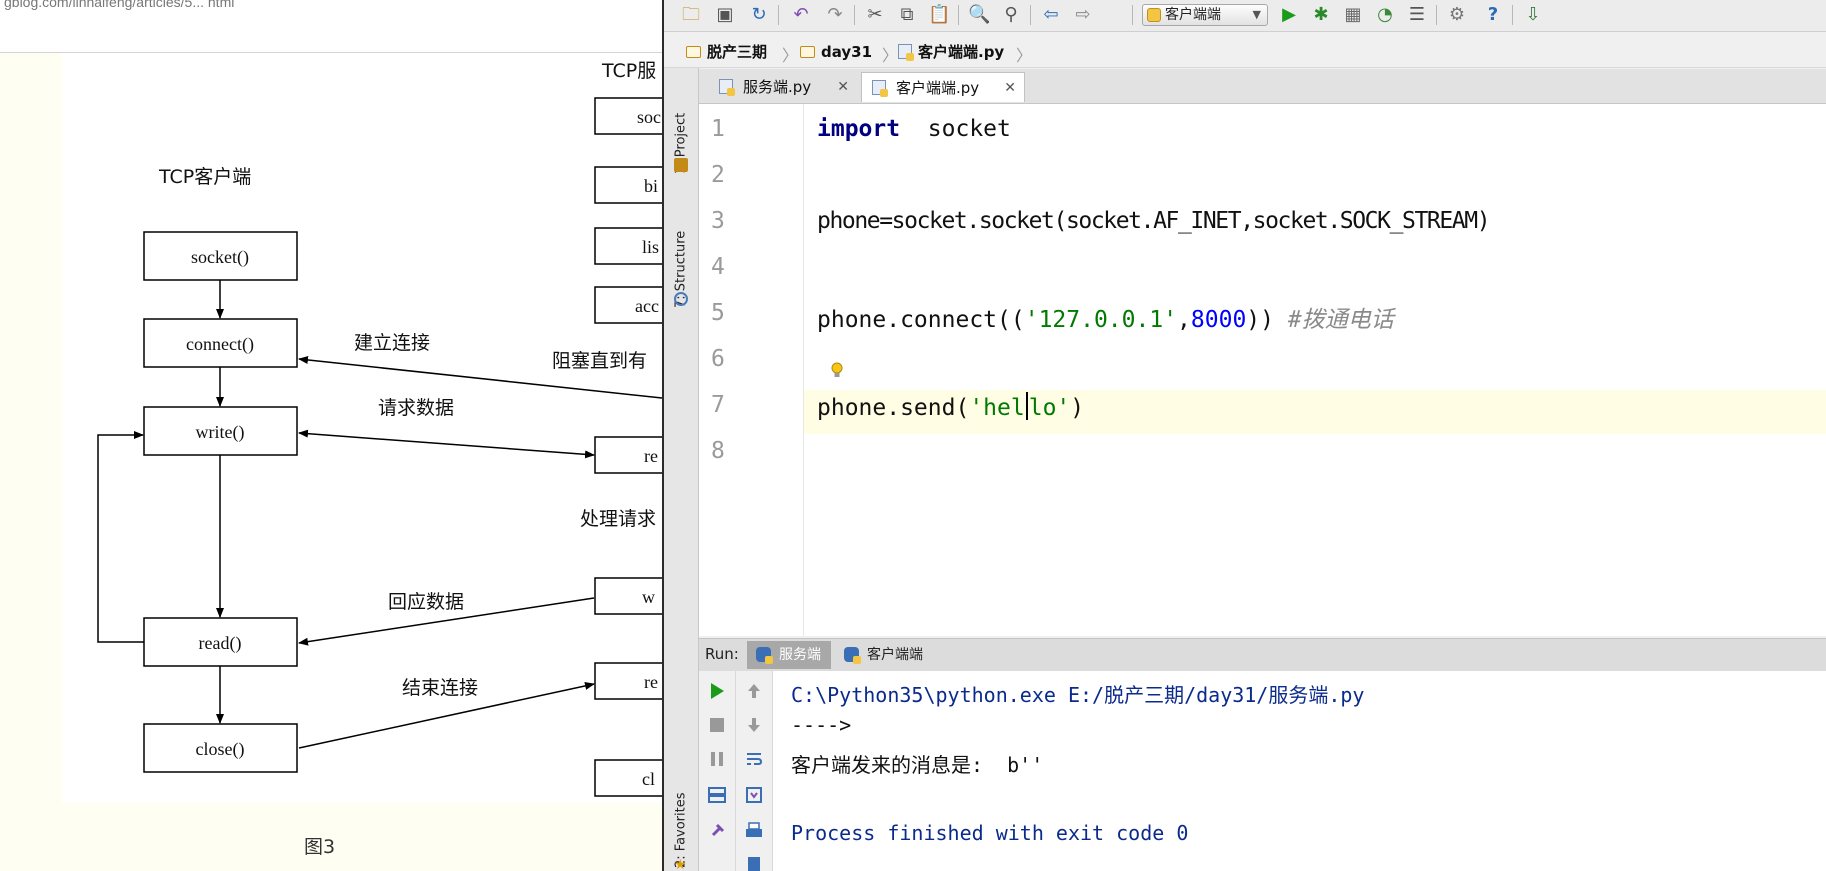 Image resolution: width=1826 pixels, height=871 pixels. What do you see at coordinates (917, 765) in the screenshot?
I see `console-line: 客户端发来的消息是: b''` at bounding box center [917, 765].